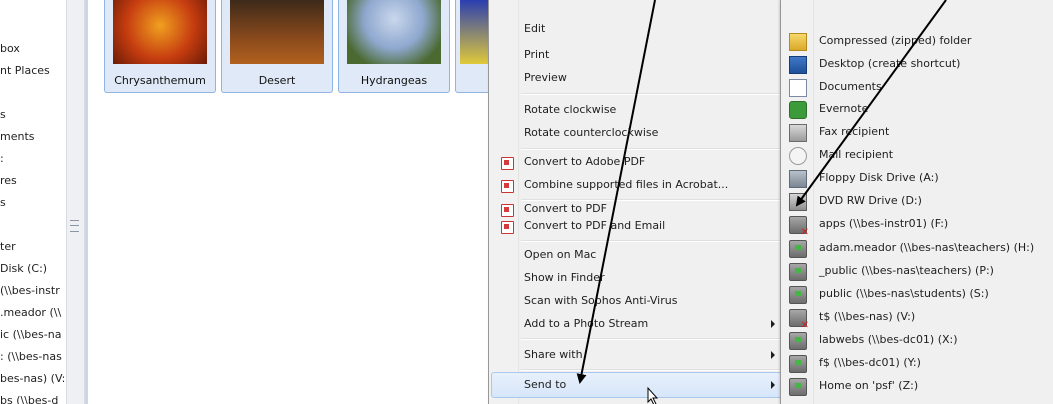 This screenshot has height=404, width=1053. What do you see at coordinates (895, 41) in the screenshot?
I see `send-to-compressed-folder: Compressed (zipped) folder` at bounding box center [895, 41].